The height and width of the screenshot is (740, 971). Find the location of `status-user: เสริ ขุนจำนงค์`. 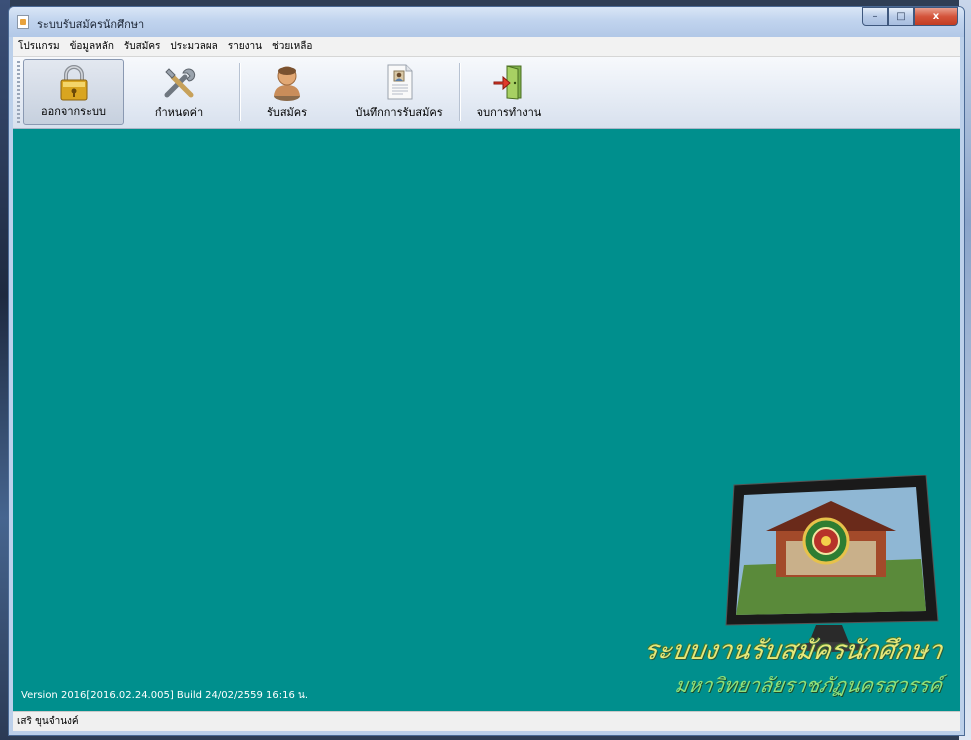

status-user: เสริ ขุนจำนงค์ is located at coordinates (48, 721).